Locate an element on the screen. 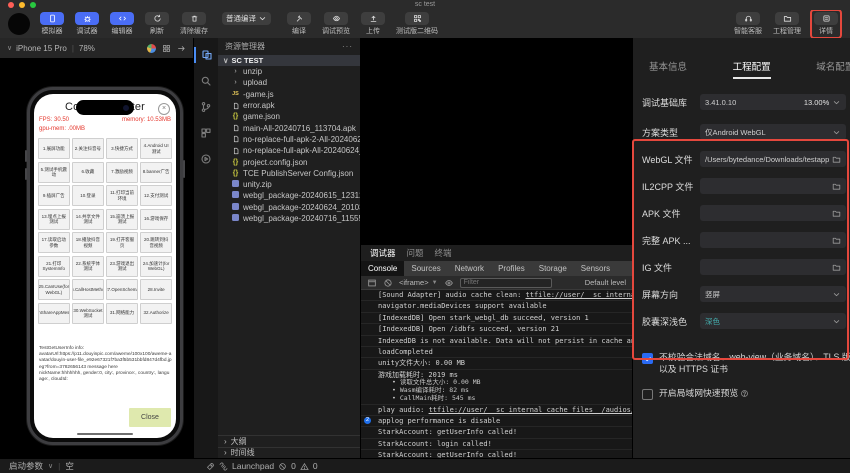  frame-icon is located at coordinates (372, 283).